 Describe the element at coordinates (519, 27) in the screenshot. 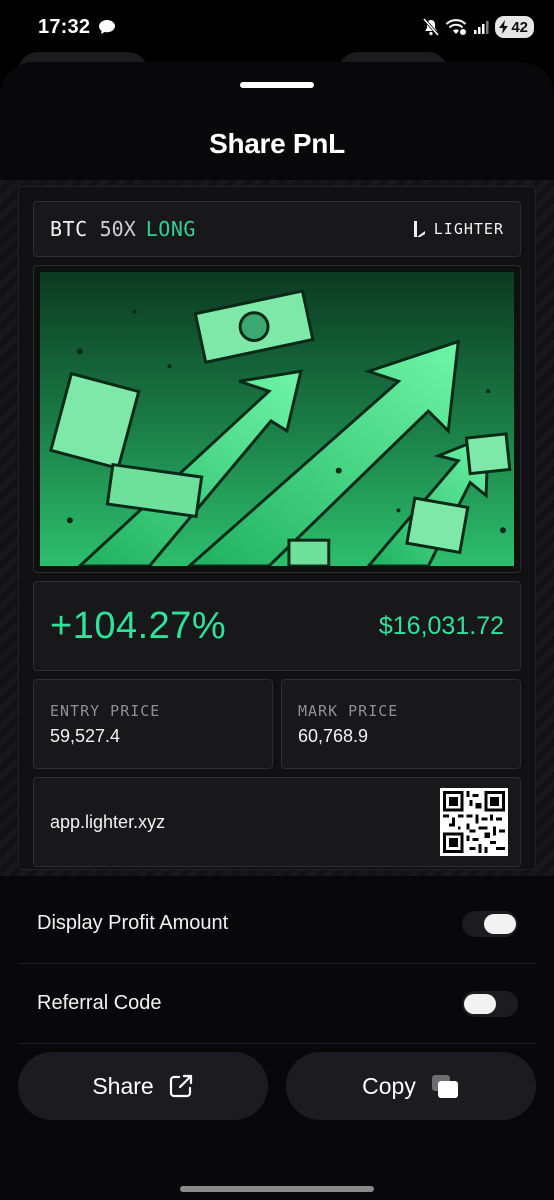

I see `battery-level: 42` at that location.